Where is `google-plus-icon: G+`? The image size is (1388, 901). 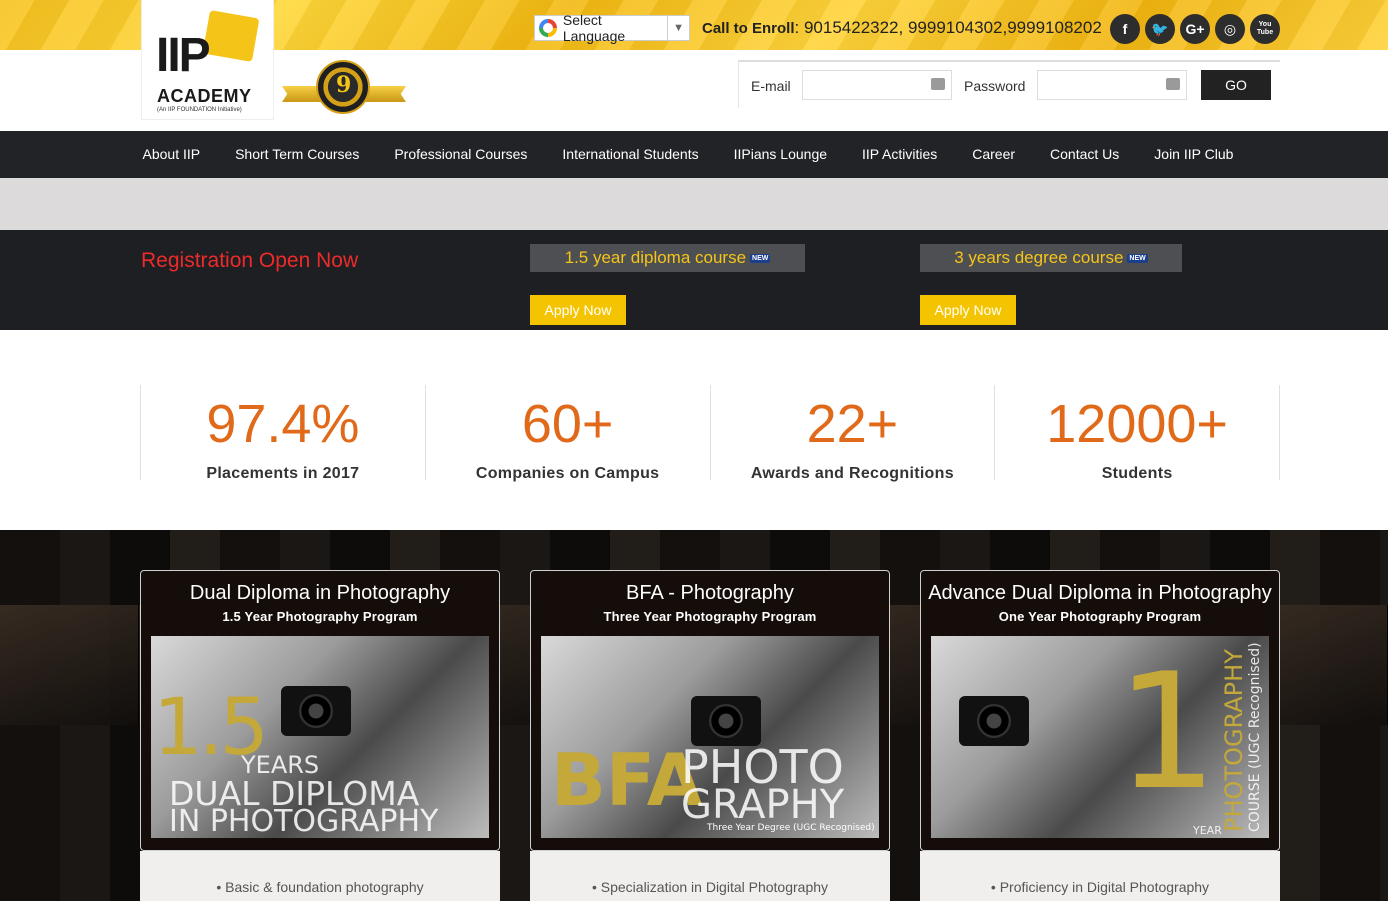 google-plus-icon: G+ is located at coordinates (1195, 29).